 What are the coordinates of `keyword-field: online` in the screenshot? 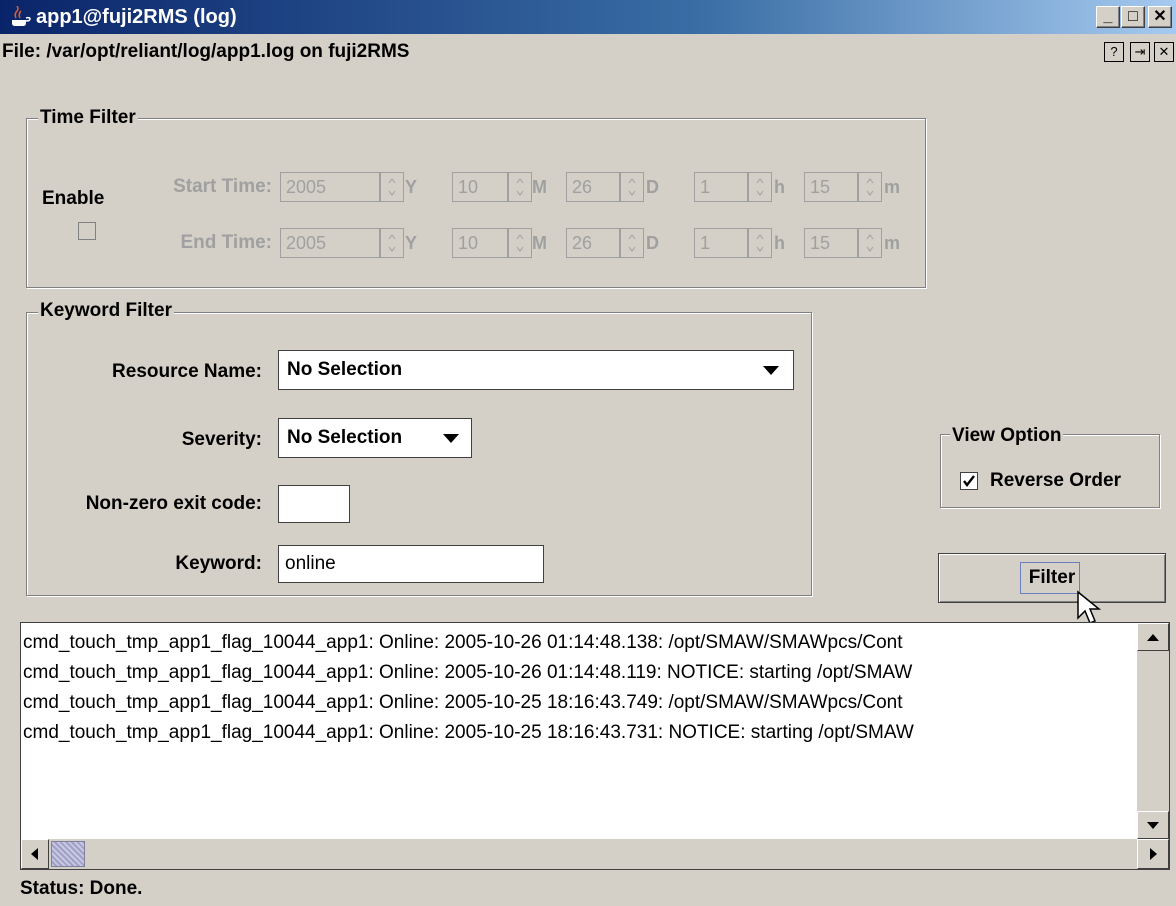 It's located at (411, 564).